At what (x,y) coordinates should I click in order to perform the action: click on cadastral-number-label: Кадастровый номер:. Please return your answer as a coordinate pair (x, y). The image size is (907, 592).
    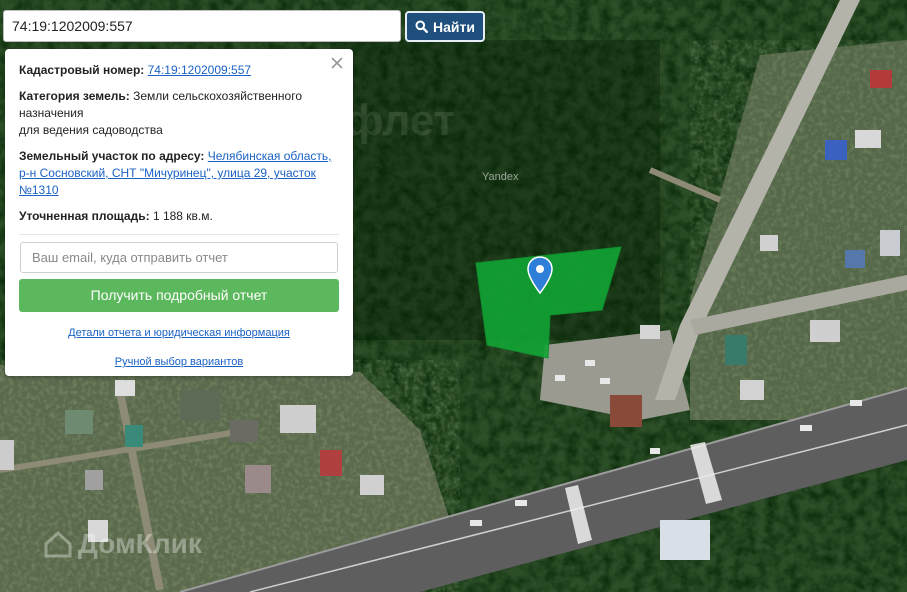
    Looking at the image, I should click on (82, 70).